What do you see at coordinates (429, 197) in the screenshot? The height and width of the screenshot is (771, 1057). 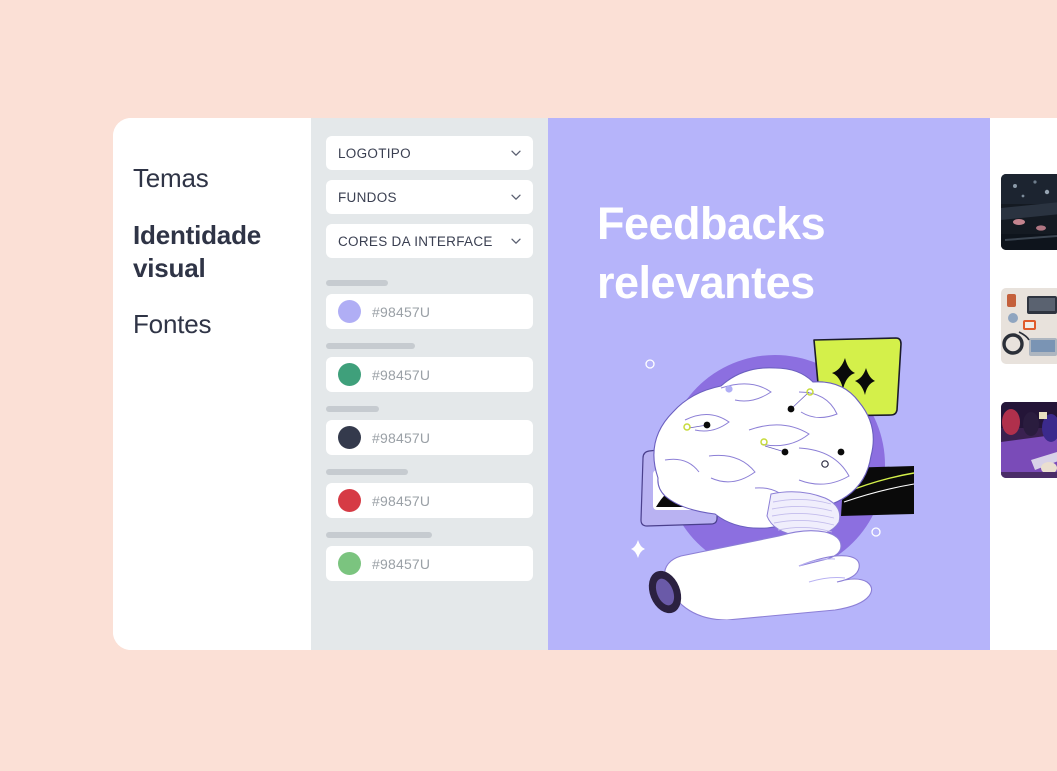 I see `dropdown-fundos: FUNDOS` at bounding box center [429, 197].